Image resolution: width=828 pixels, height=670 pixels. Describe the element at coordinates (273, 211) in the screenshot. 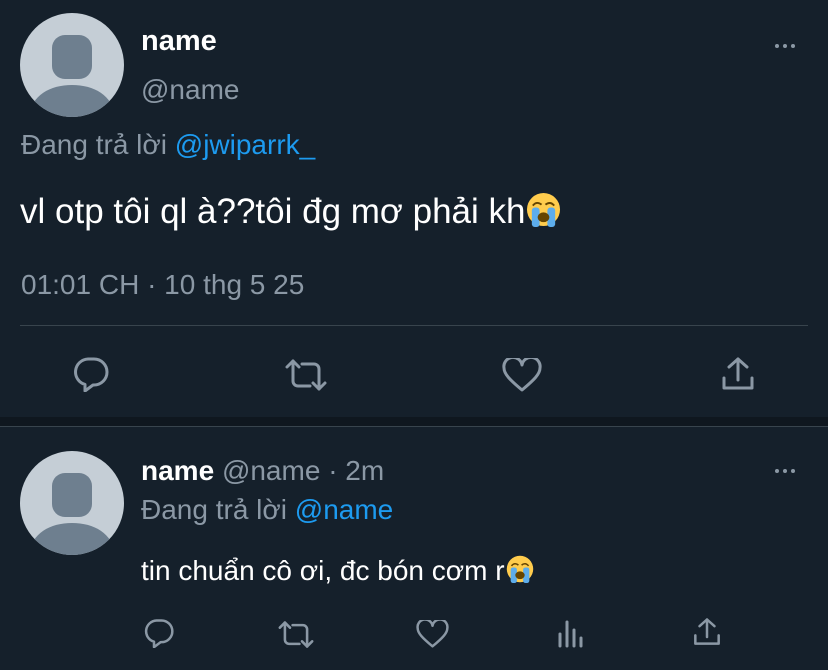

I see `tweet-text-content: vl otp tôi ql à??tôi đg mơ phải kh` at that location.